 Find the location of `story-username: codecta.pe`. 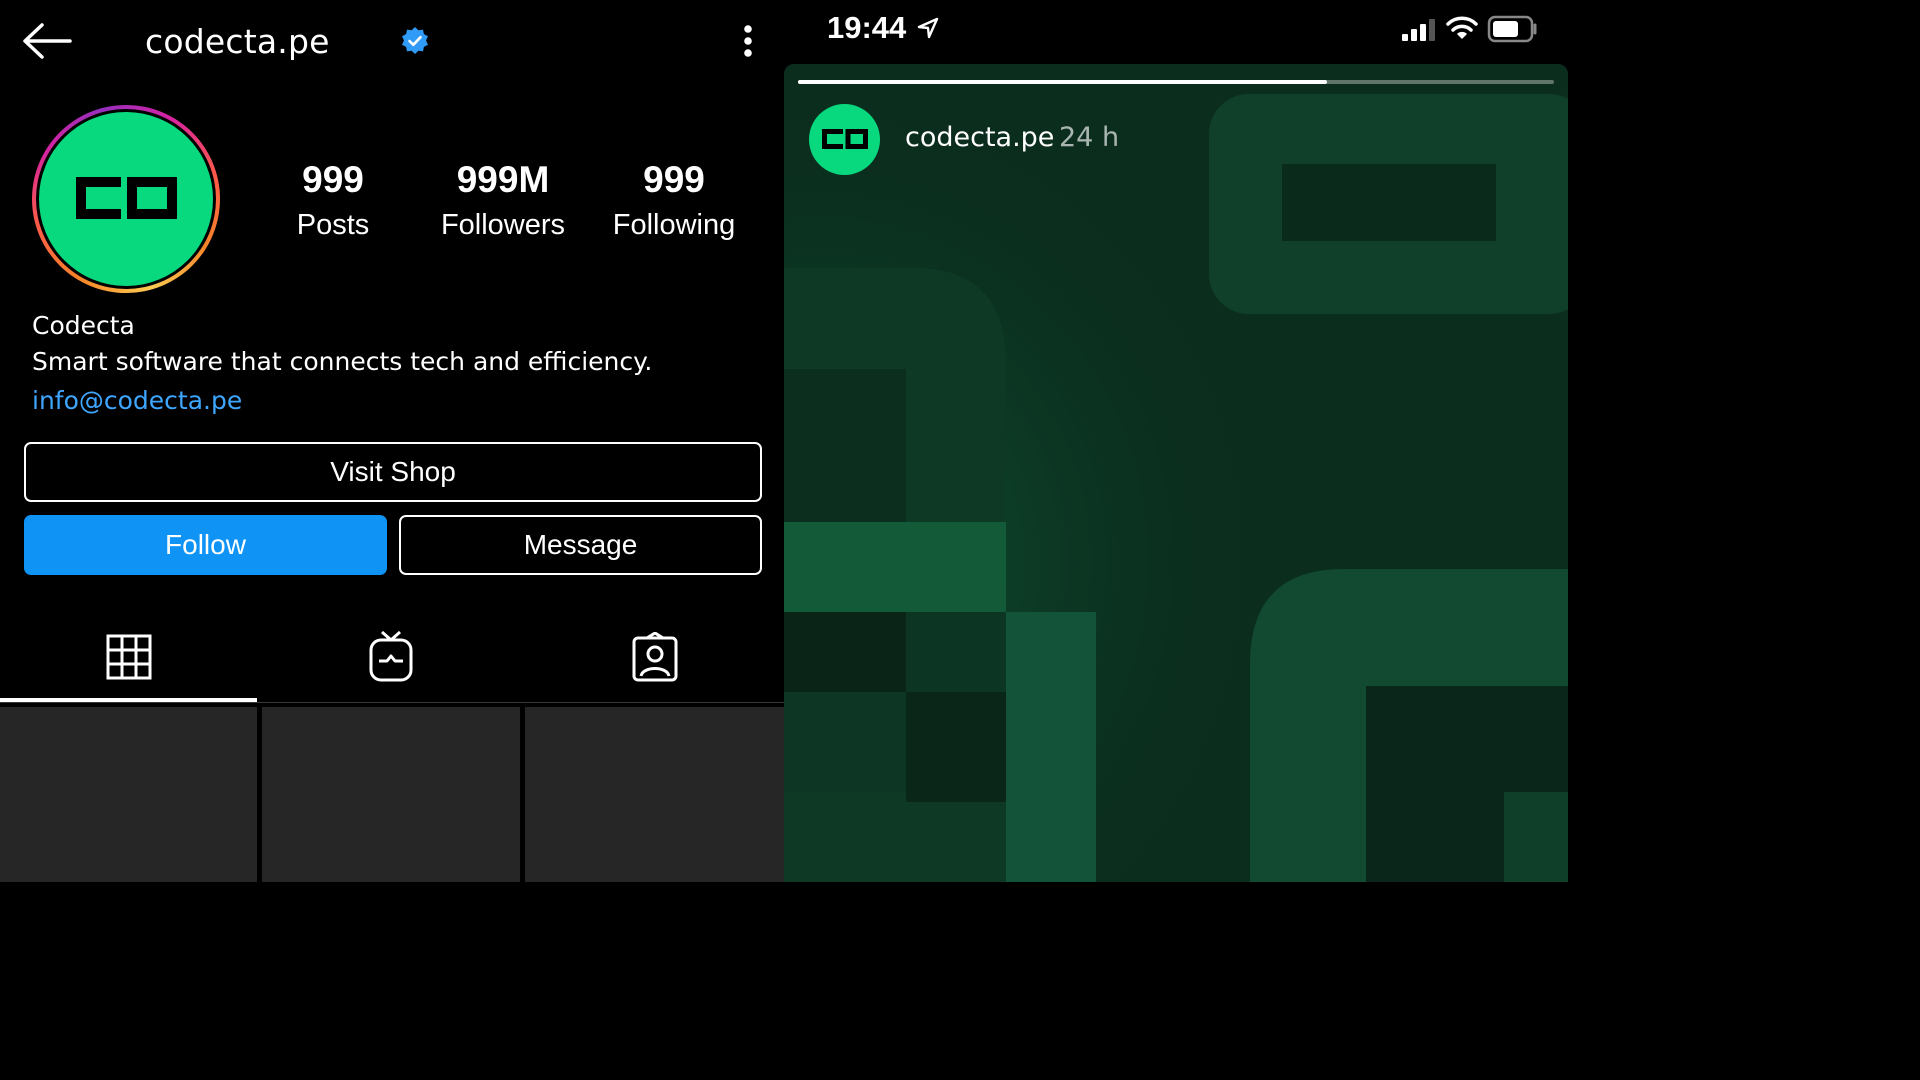

story-username: codecta.pe is located at coordinates (979, 138).